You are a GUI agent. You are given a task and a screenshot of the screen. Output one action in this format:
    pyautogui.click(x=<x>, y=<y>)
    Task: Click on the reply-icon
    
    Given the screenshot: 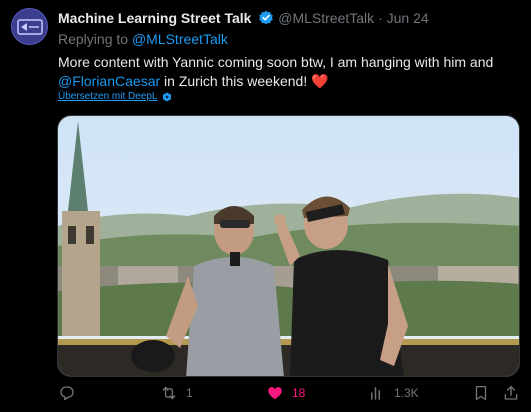 What is the action you would take?
    pyautogui.click(x=67, y=393)
    